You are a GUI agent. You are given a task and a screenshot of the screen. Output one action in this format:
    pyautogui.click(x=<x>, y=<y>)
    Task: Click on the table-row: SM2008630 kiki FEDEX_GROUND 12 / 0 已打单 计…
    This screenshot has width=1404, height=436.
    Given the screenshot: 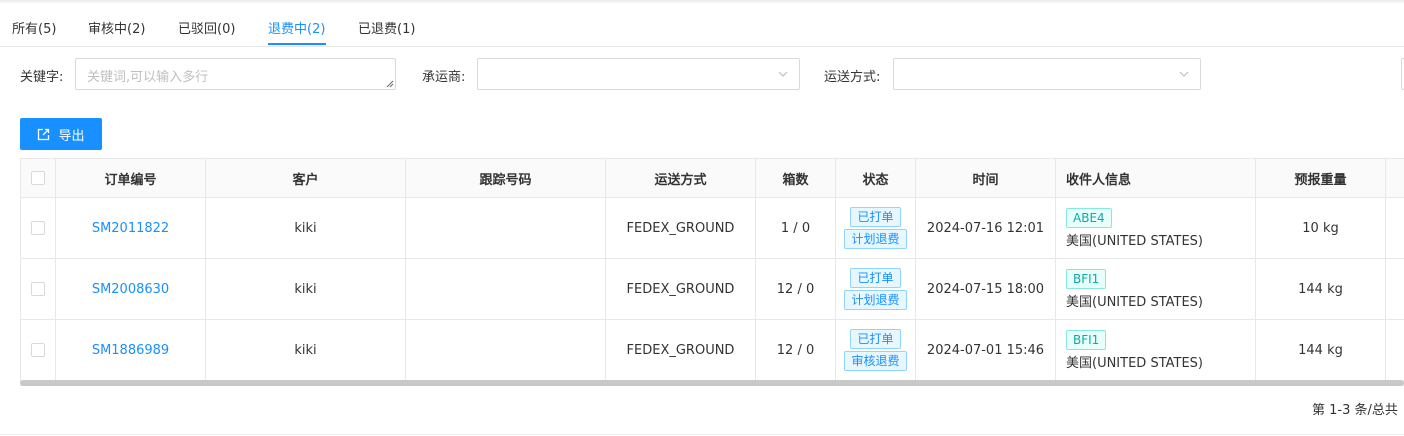 What is the action you would take?
    pyautogui.click(x=712, y=289)
    